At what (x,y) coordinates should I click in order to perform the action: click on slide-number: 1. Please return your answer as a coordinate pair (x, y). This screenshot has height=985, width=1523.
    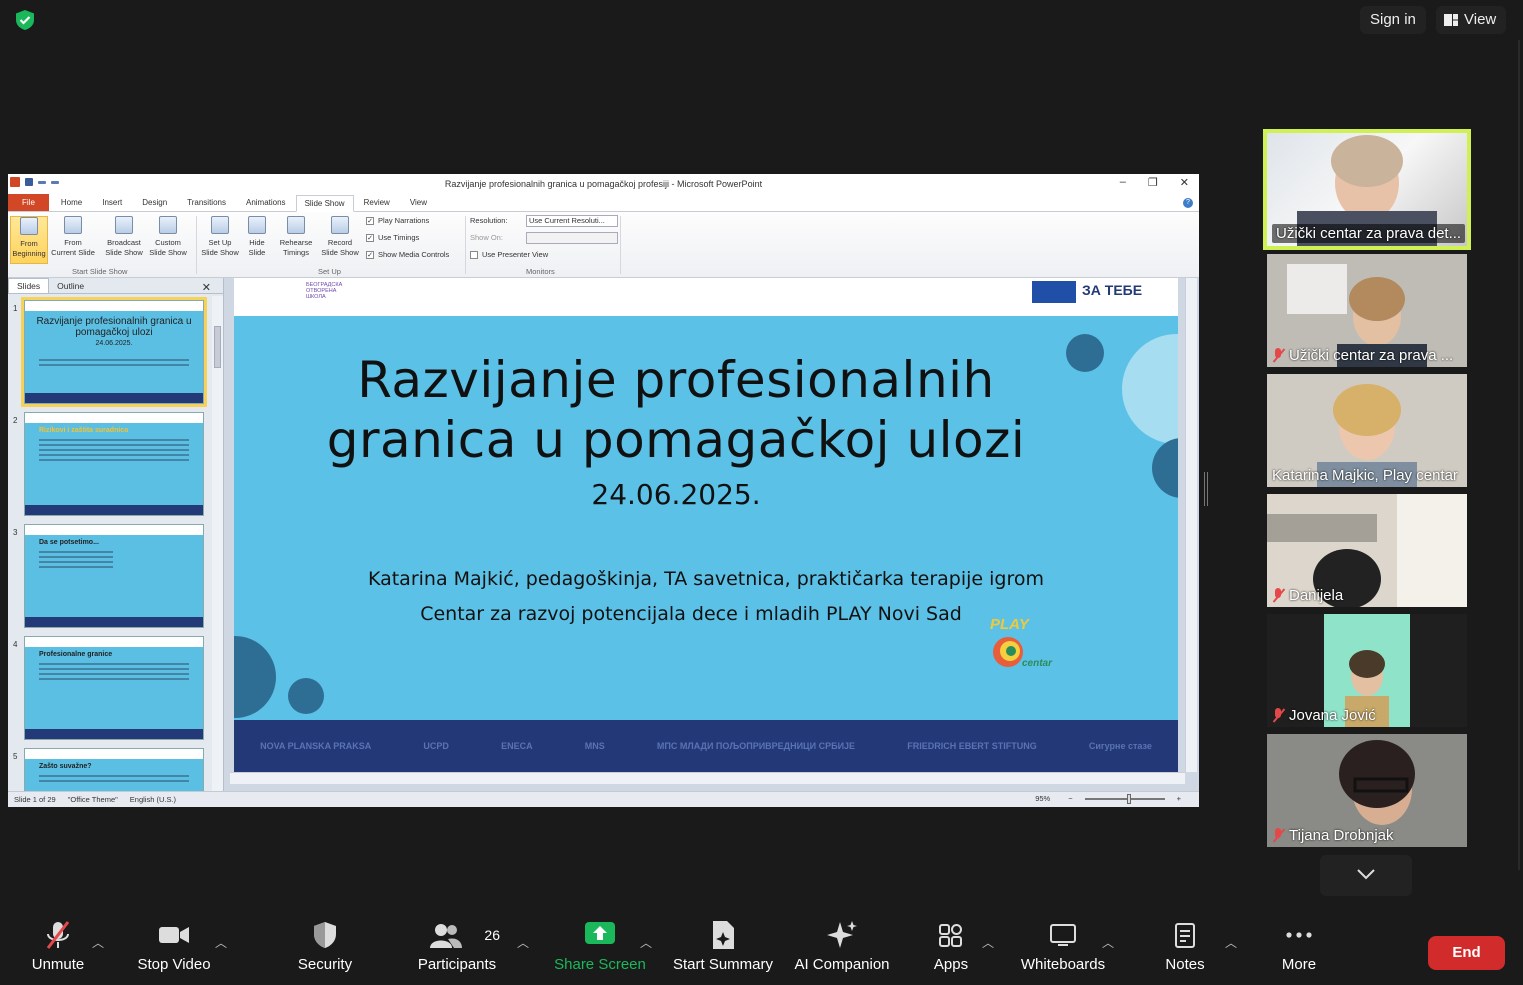
    Looking at the image, I should click on (15, 308).